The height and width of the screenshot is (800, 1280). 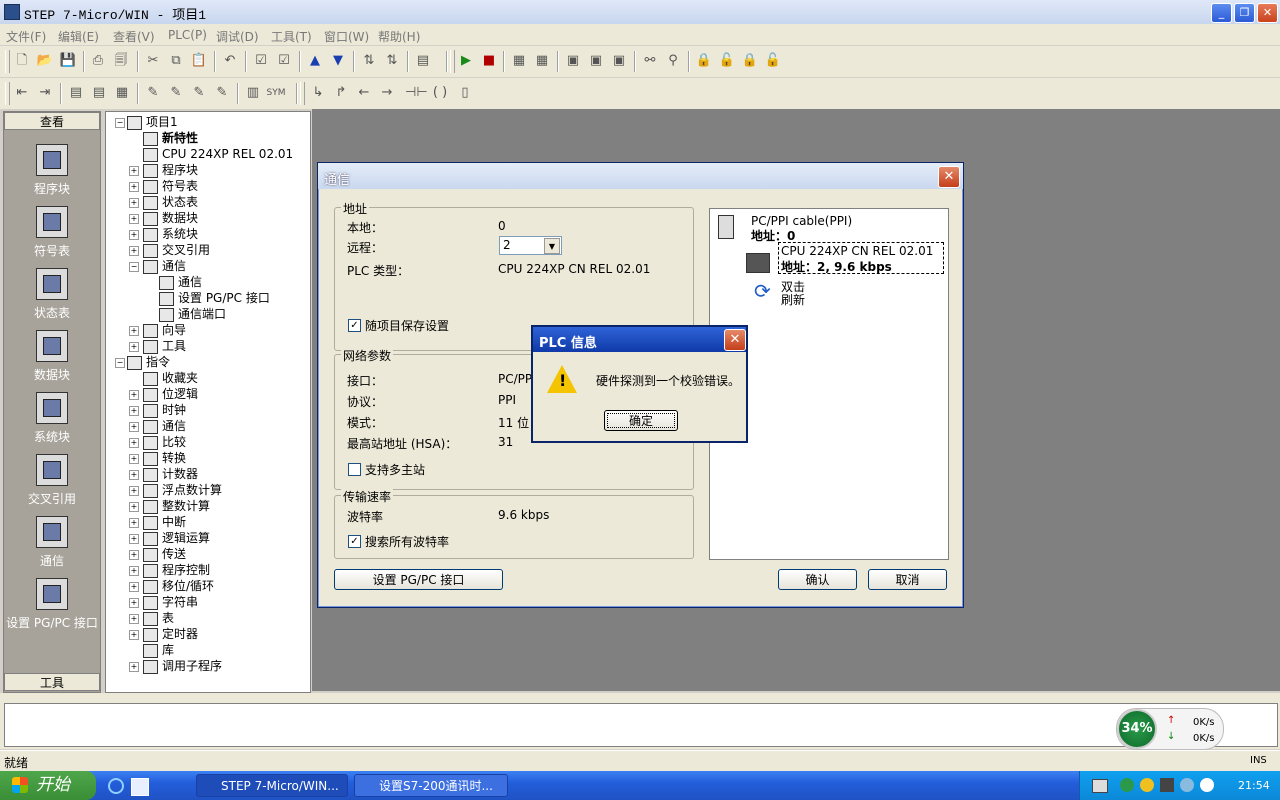 I want to click on box-icon: ▯, so click(x=465, y=93).